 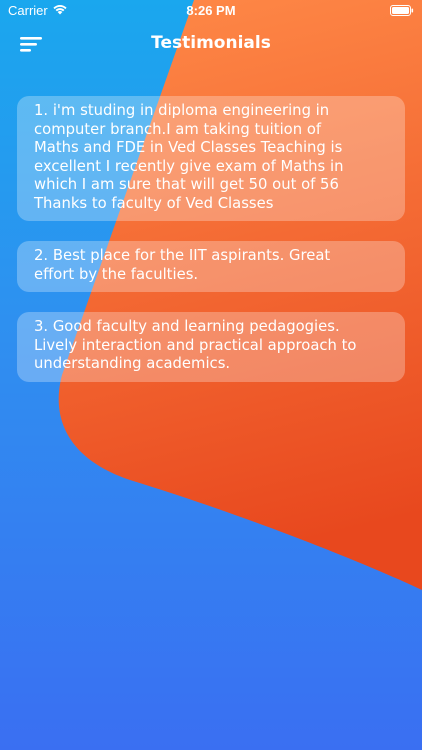 What do you see at coordinates (187, 326) in the screenshot?
I see `testimonial-line: 3. Good faculty and learning pedagogies.` at bounding box center [187, 326].